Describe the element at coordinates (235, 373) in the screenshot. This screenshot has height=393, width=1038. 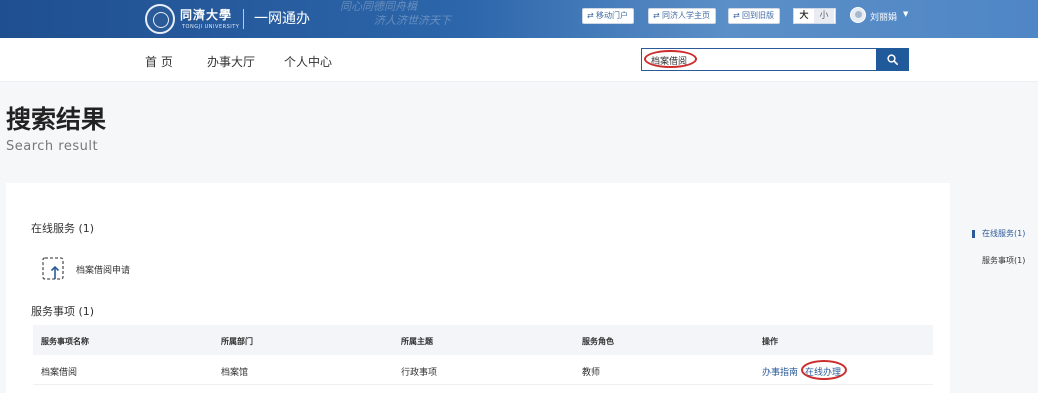
I see `cell-department: 档案馆` at that location.